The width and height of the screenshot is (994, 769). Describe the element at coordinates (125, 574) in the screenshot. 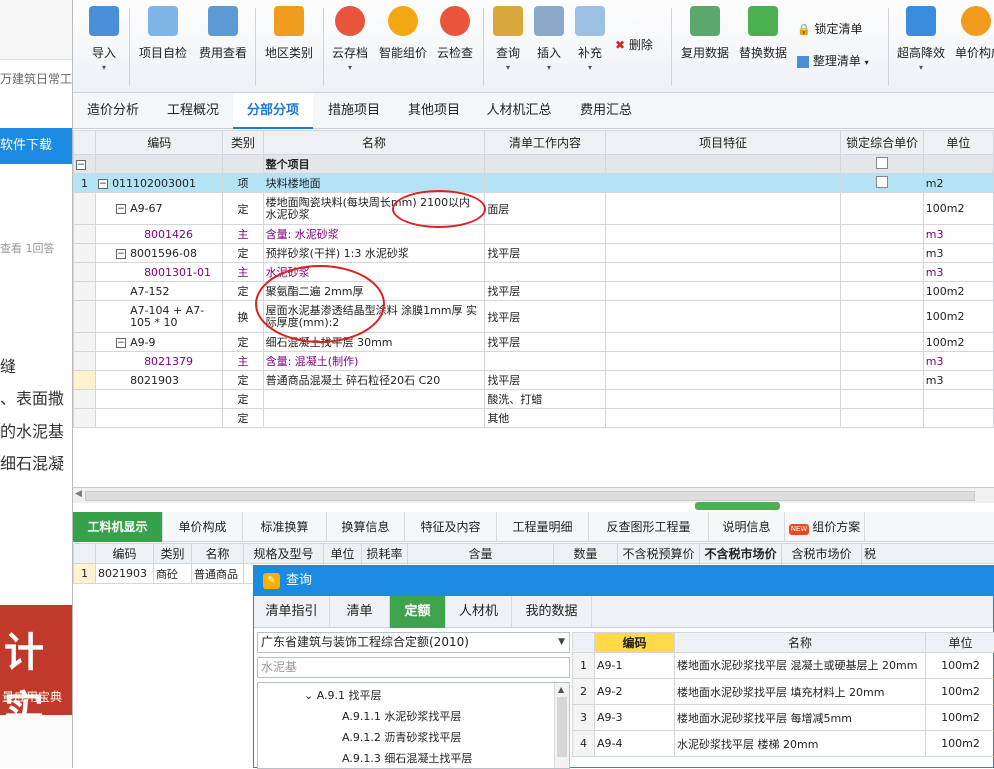

I see `cell-code: 8021903` at that location.